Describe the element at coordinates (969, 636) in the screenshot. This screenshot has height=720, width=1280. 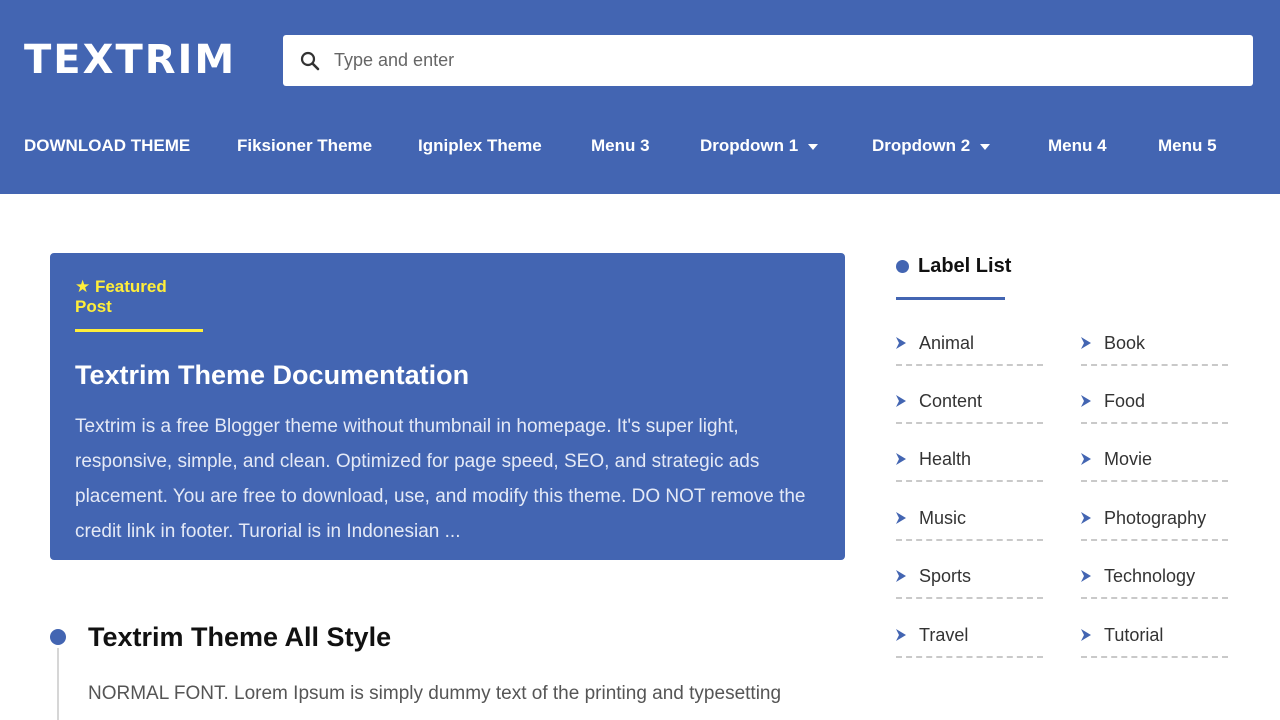
I see `label-item-travel: Travel` at that location.